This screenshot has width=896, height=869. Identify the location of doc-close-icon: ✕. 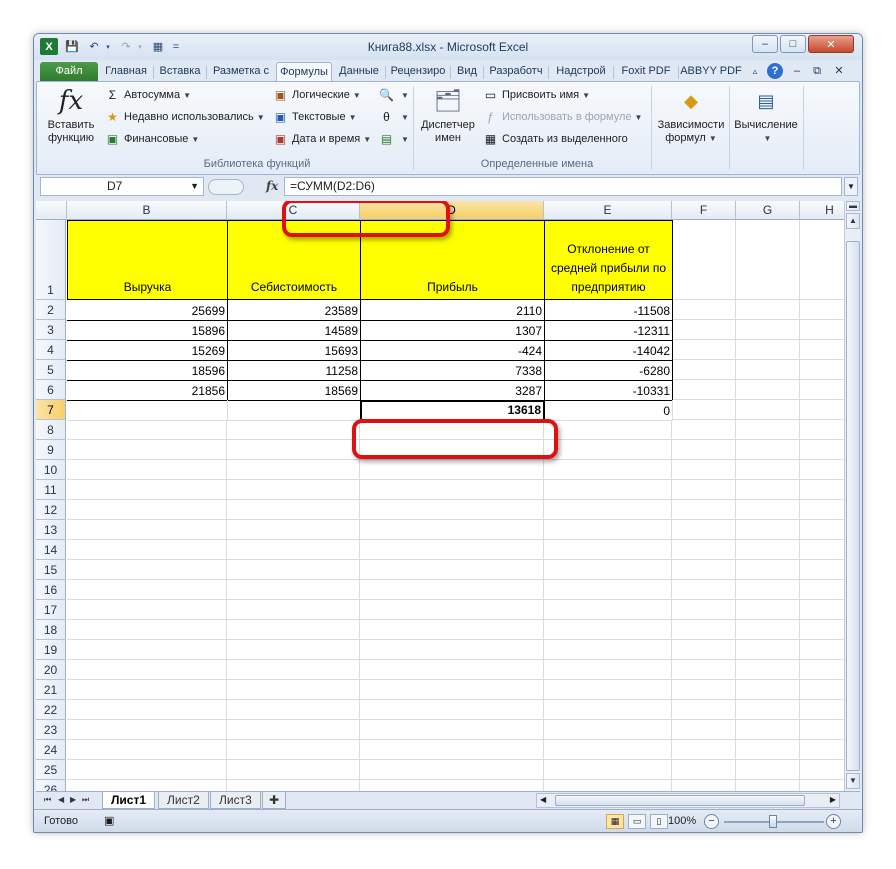
(839, 72).